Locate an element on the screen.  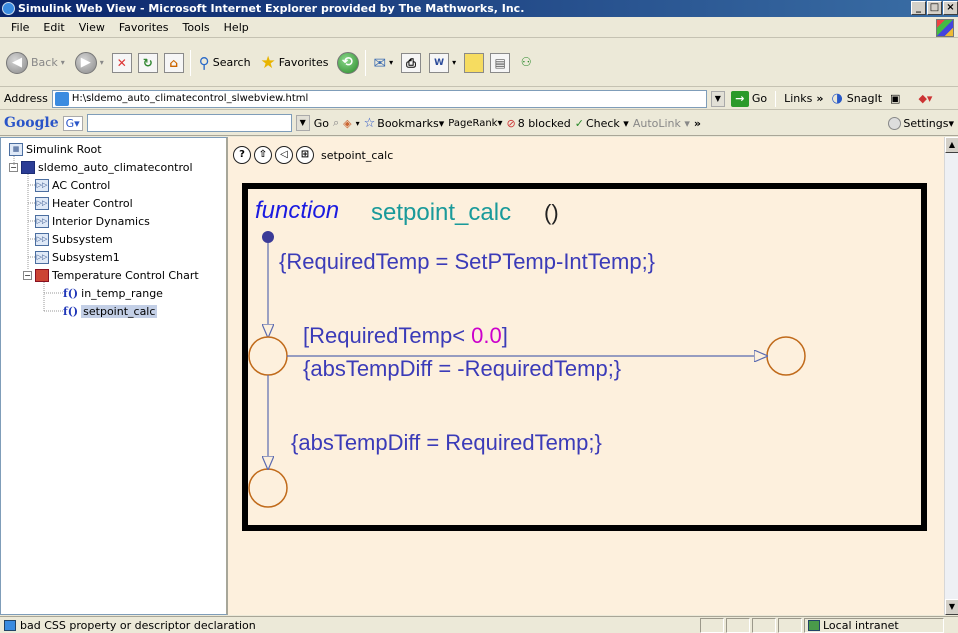
popup-blocker-button: ⊘ 8 blocked is located at coordinates (538, 123).